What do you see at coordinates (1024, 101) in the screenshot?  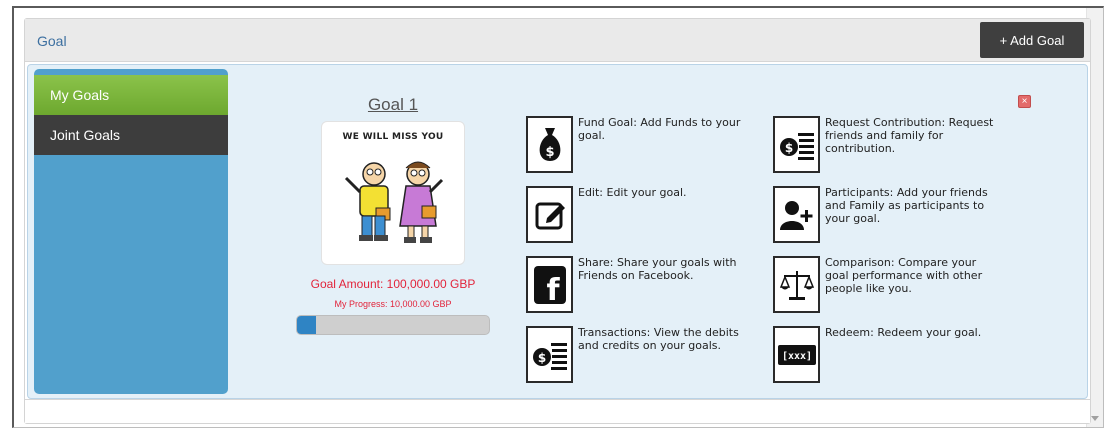 I see `close-icon: ×` at bounding box center [1024, 101].